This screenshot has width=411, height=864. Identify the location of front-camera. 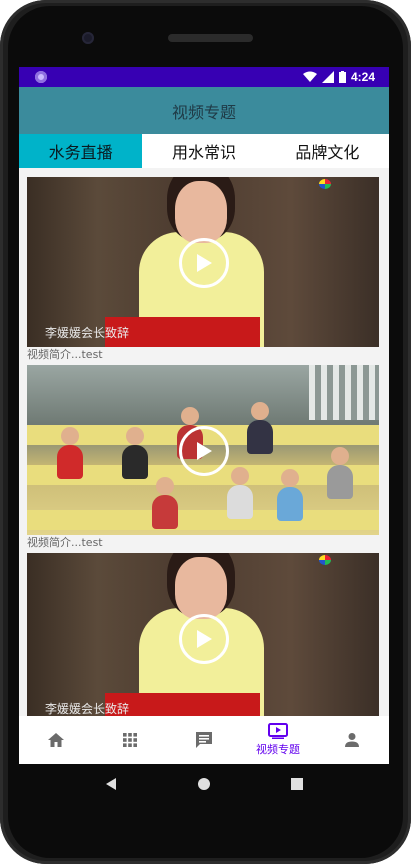
(88, 38).